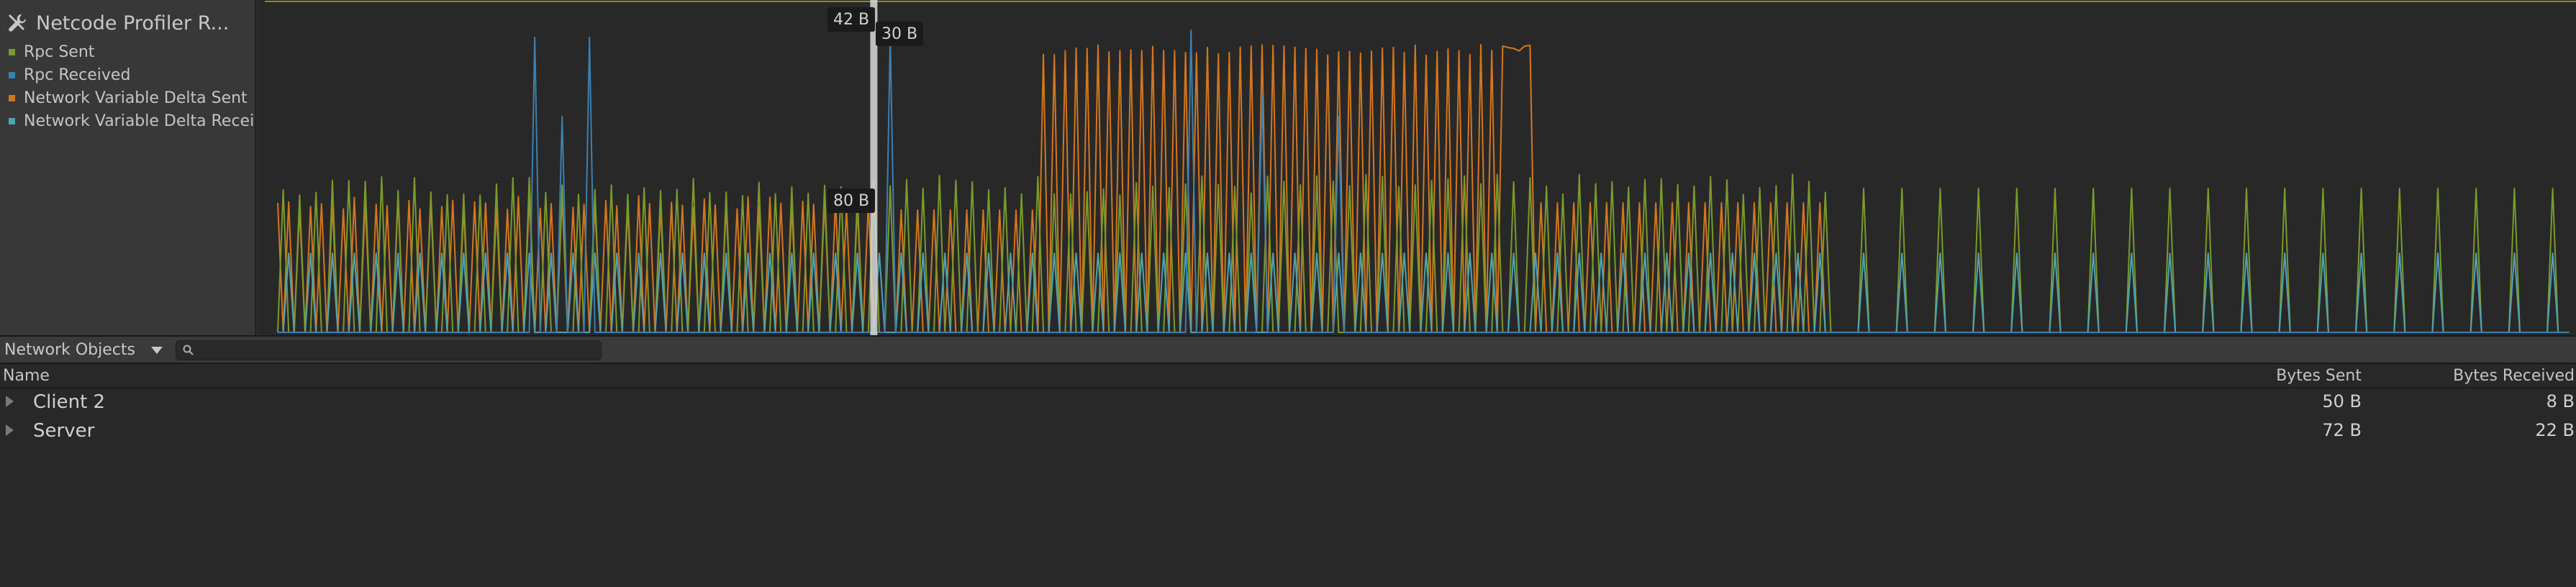 Image resolution: width=2576 pixels, height=587 pixels. What do you see at coordinates (69, 402) in the screenshot?
I see `row-name: Client 2` at bounding box center [69, 402].